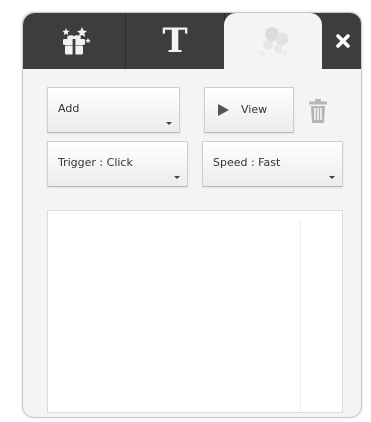 Image resolution: width=371 pixels, height=422 pixels. Describe the element at coordinates (95, 162) in the screenshot. I see `trigger-dropdown-label: Trigger : Click` at that location.